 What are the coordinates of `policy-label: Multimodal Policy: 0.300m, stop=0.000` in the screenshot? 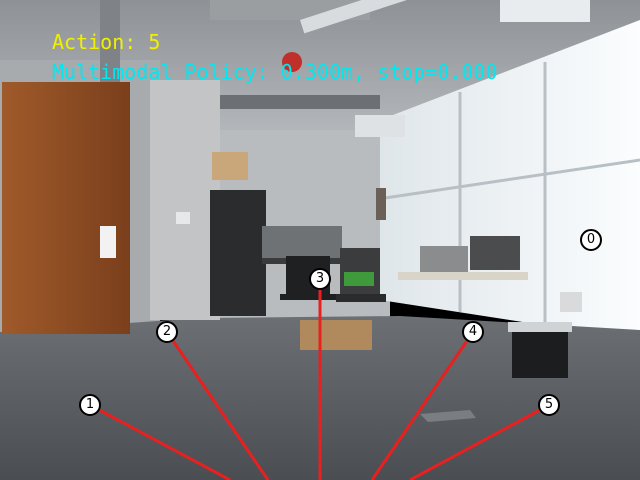 It's located at (275, 72).